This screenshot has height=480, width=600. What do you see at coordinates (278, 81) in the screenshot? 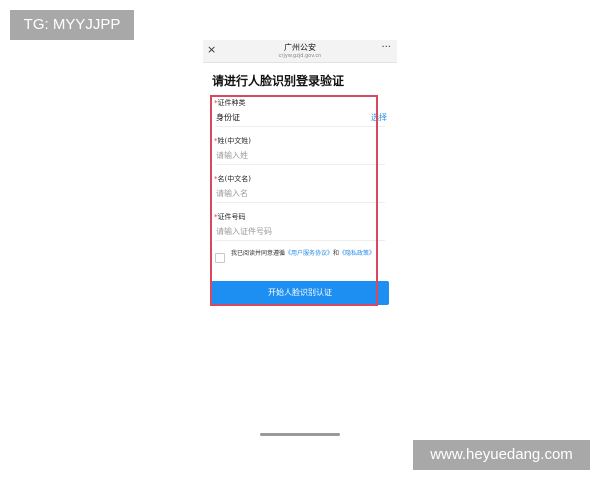
I see `page-title: 请进行人脸识别登录验证` at bounding box center [278, 81].